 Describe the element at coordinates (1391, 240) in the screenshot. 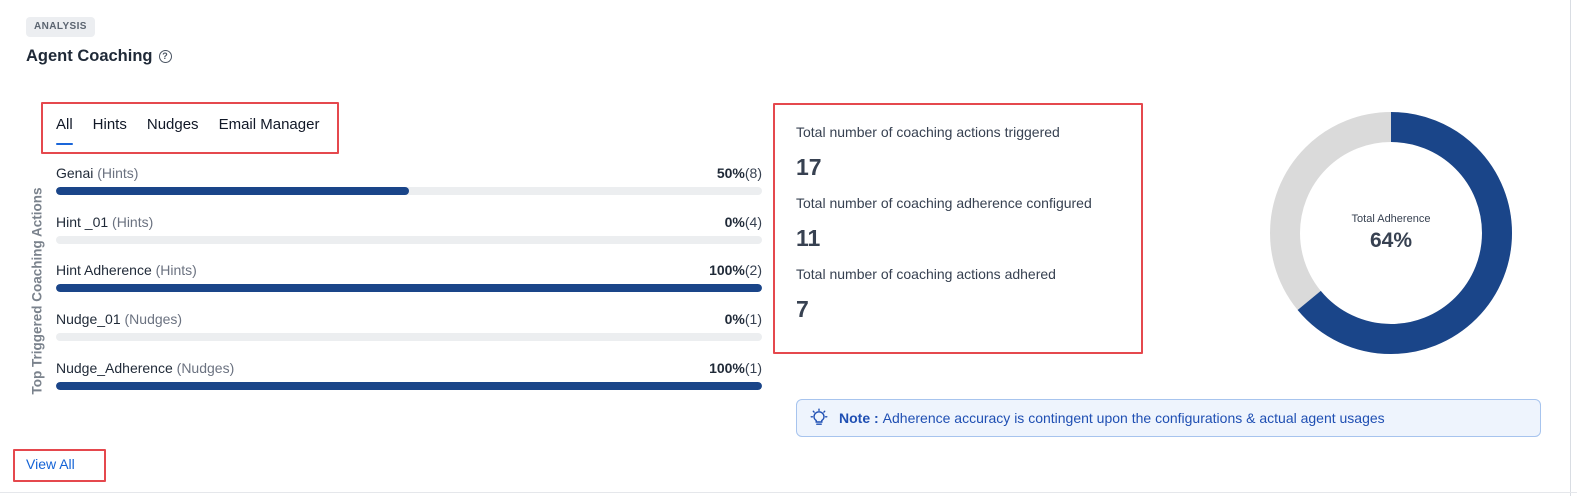

I see `donut-value: 64%` at that location.